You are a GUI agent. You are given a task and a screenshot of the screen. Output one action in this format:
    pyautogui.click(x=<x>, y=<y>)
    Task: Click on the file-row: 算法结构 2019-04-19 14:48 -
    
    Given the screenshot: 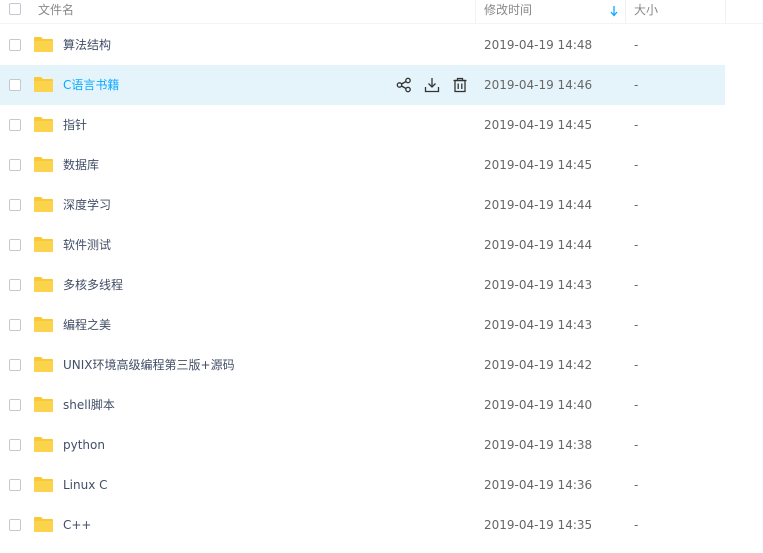 What is the action you would take?
    pyautogui.click(x=362, y=45)
    